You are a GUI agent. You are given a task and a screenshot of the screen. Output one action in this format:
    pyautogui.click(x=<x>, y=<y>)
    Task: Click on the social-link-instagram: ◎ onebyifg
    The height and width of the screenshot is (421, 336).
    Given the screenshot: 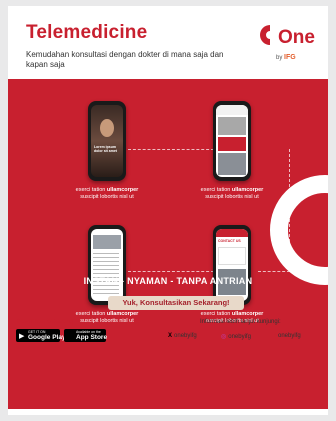 What is the action you would take?
    pyautogui.click(x=236, y=336)
    